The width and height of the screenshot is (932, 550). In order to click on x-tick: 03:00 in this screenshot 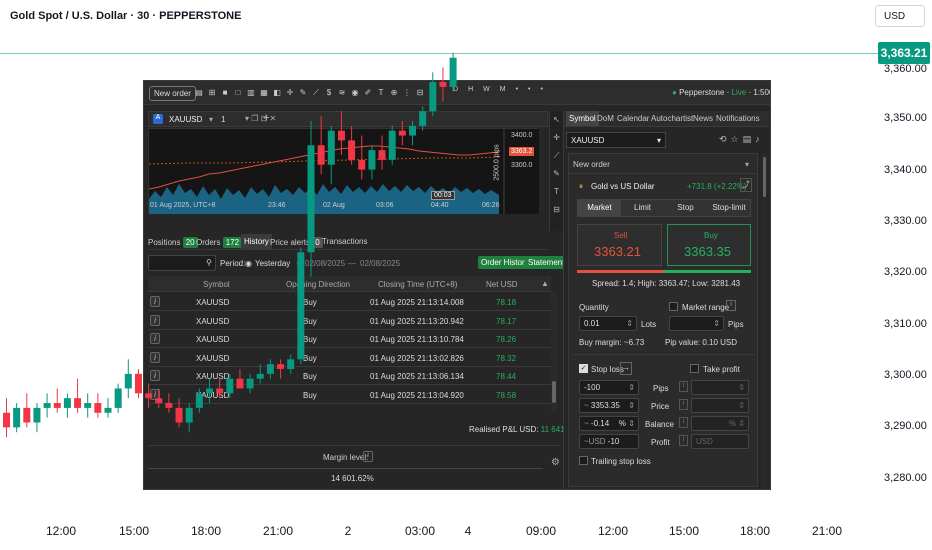, I will do `click(420, 531)`.